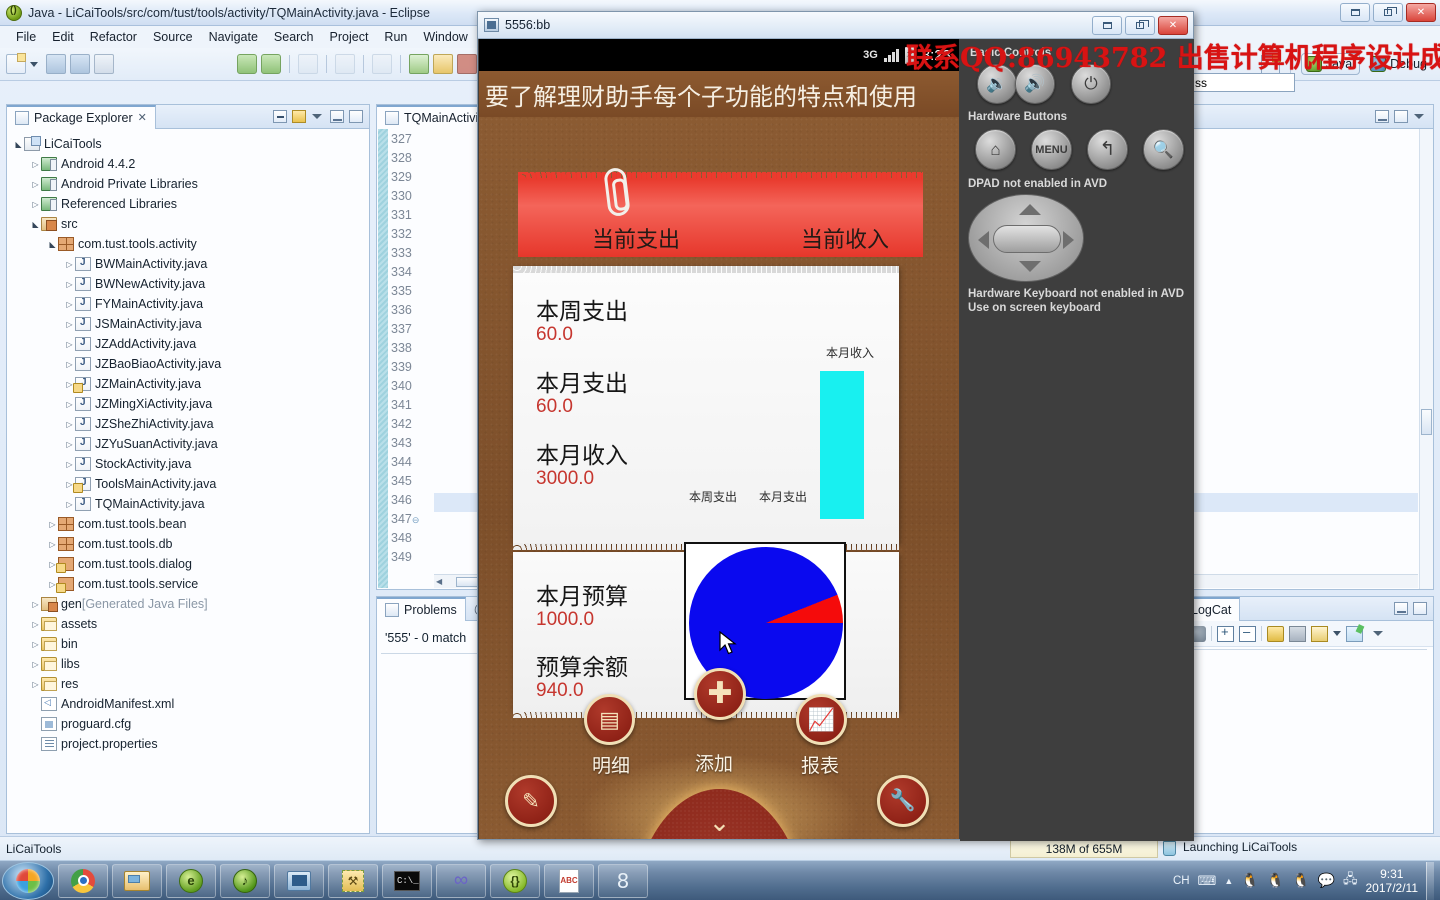 The height and width of the screenshot is (900, 1440). What do you see at coordinates (113, 37) in the screenshot?
I see `menu-refactor: Refactor` at bounding box center [113, 37].